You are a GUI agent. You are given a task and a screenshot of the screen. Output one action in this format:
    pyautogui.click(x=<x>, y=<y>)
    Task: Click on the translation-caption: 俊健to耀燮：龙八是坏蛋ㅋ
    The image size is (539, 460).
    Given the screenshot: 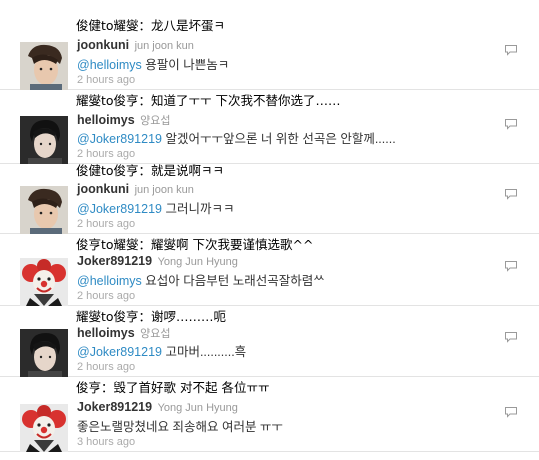 What is the action you would take?
    pyautogui.click(x=151, y=25)
    